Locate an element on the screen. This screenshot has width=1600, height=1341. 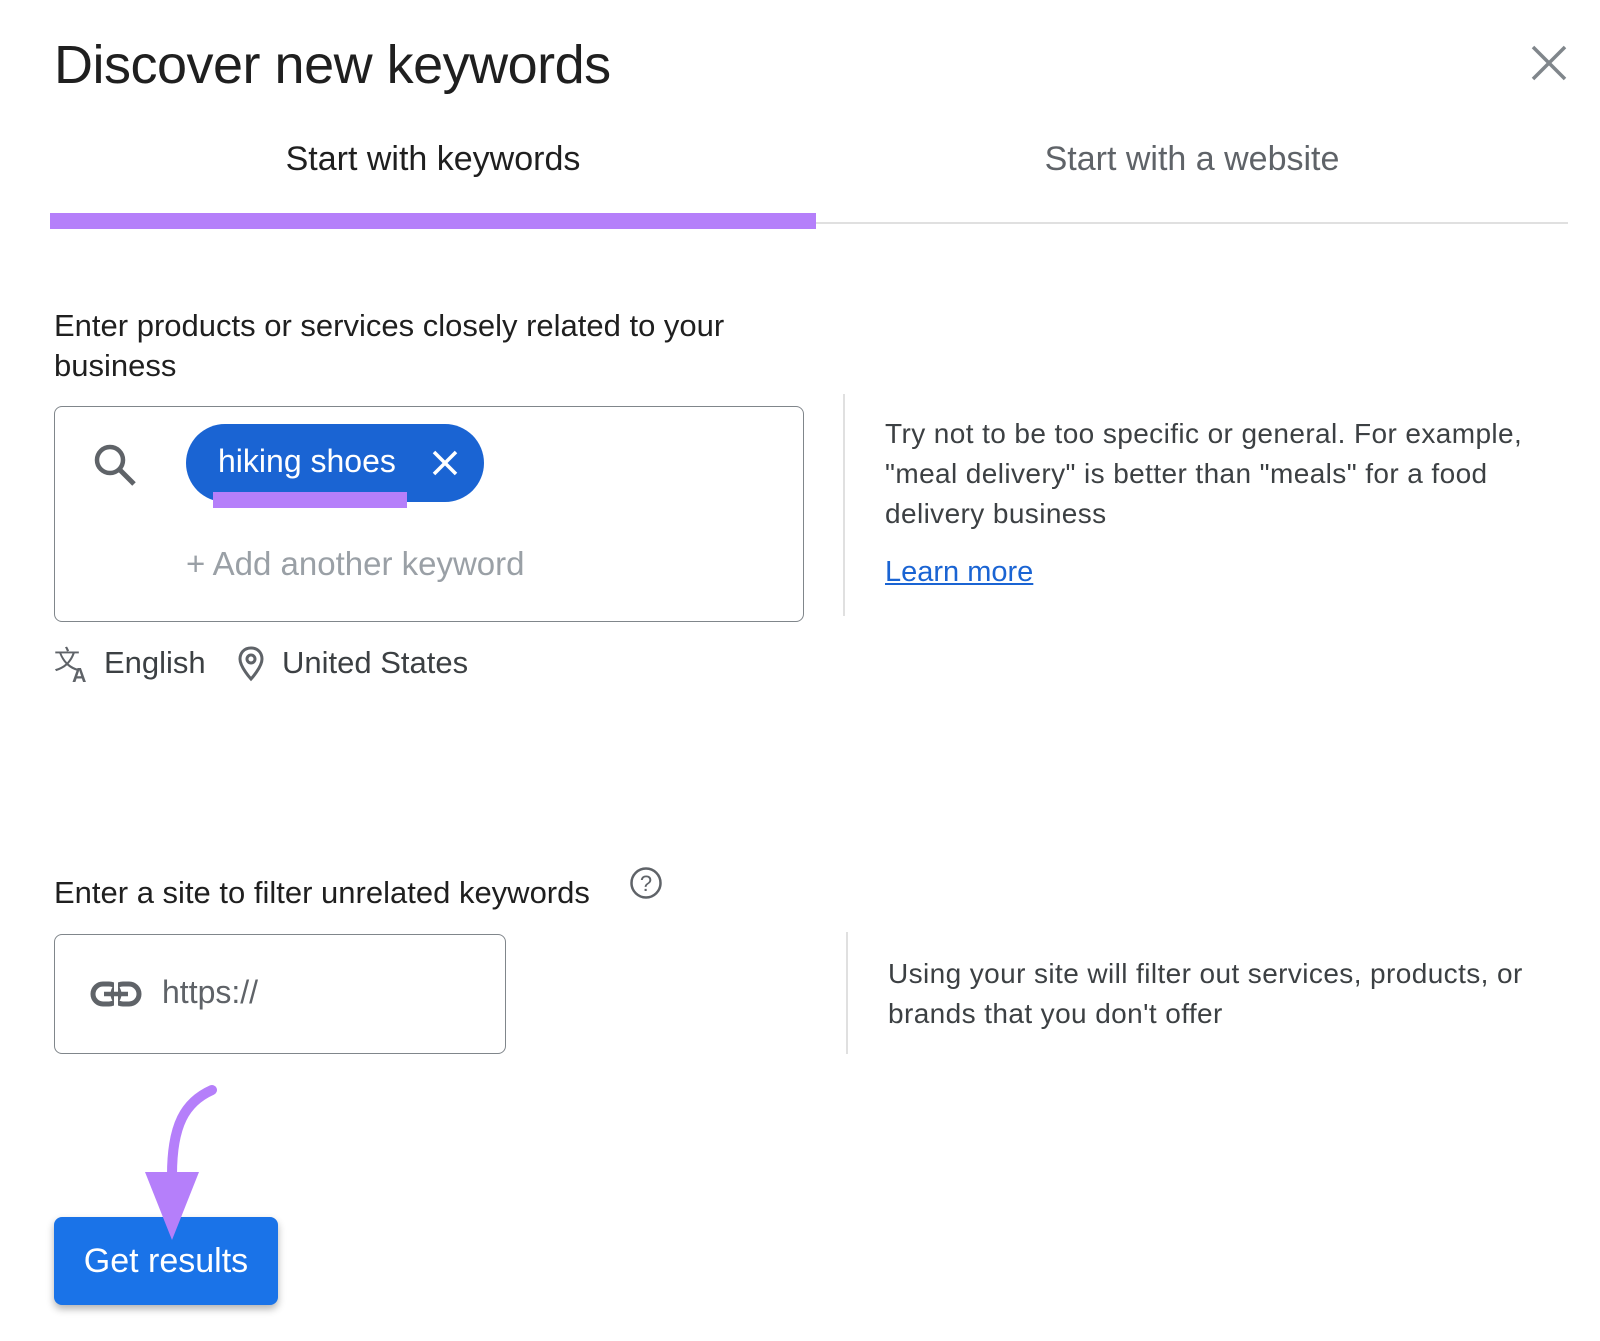
tab-start-with-website: Start with a website is located at coordinates (1192, 159).